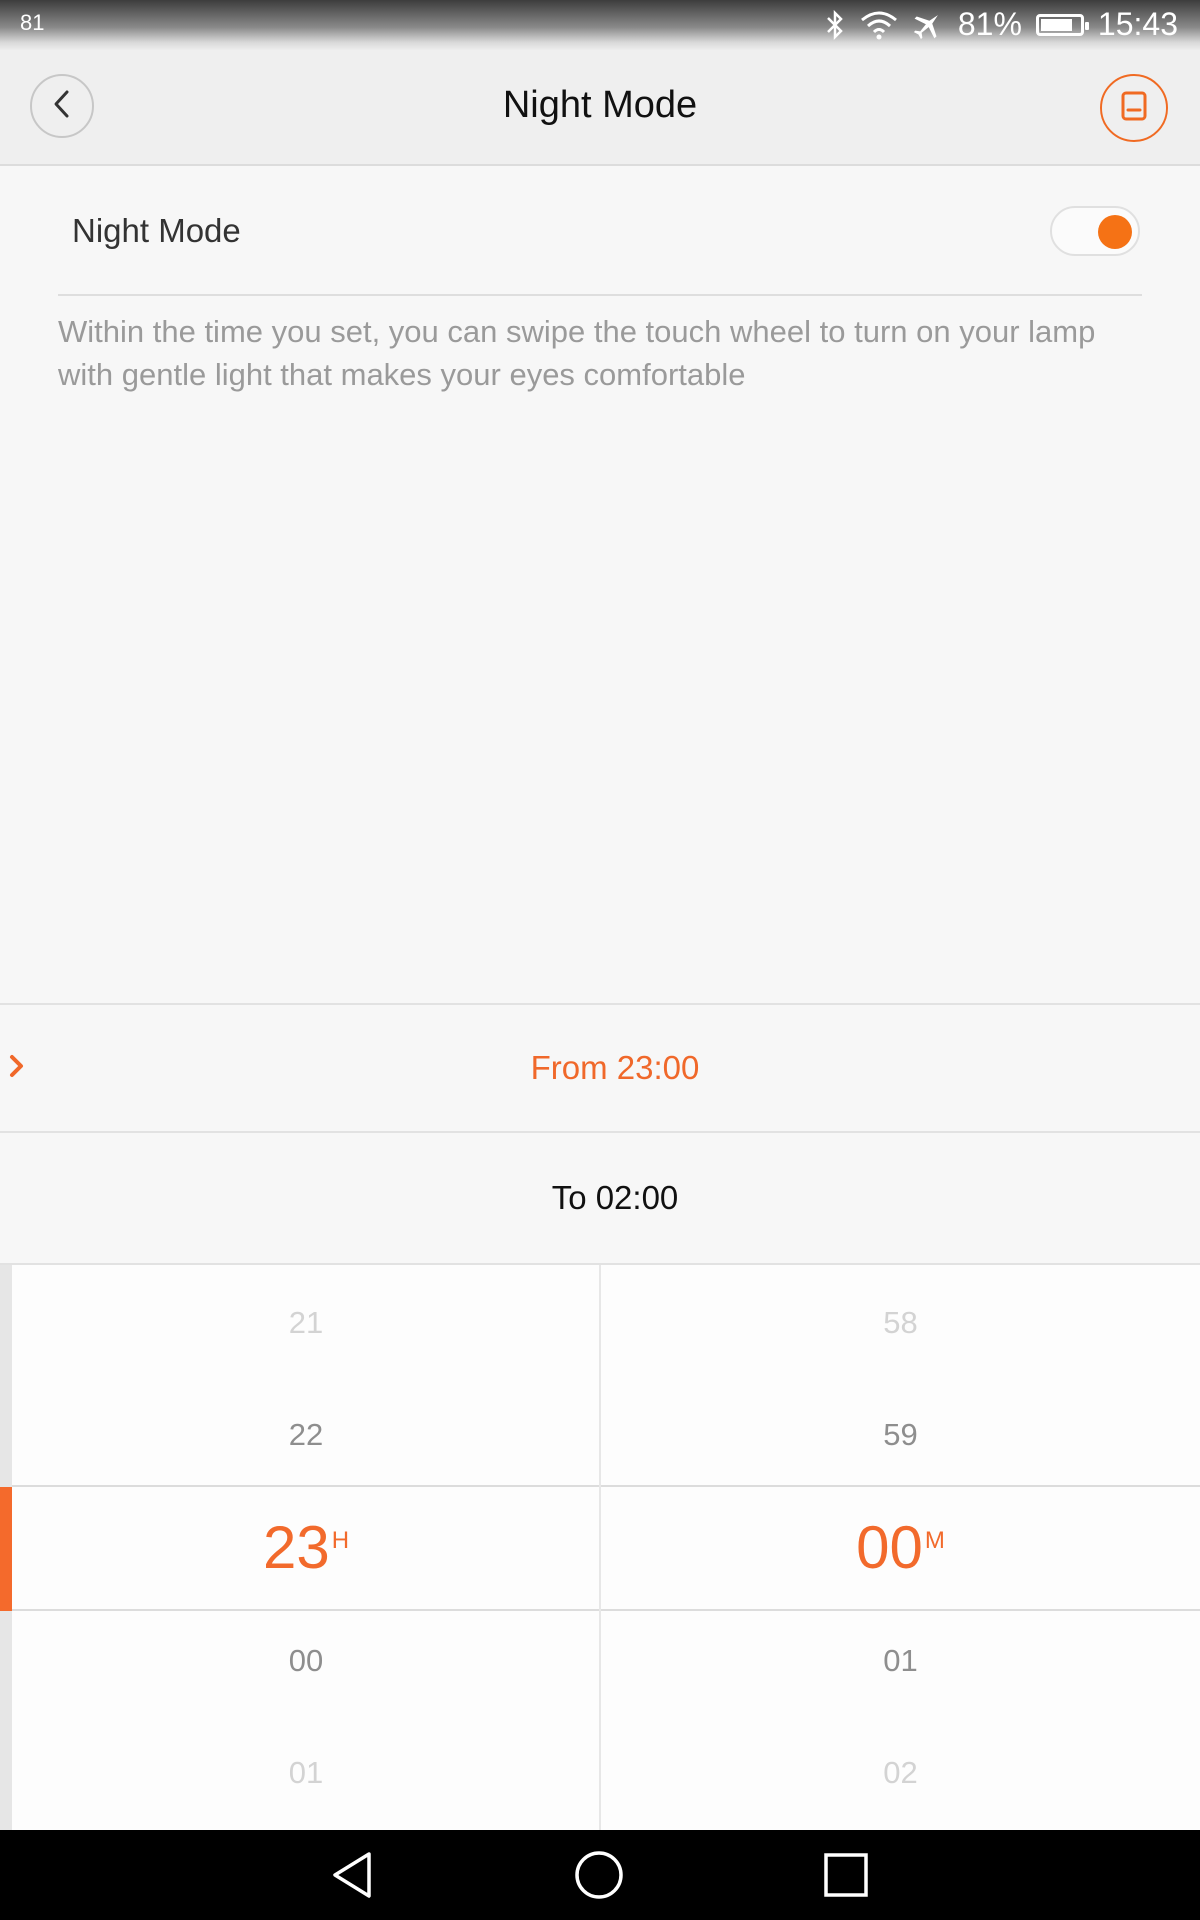 The height and width of the screenshot is (1920, 1200). I want to click on home-circle-icon, so click(599, 1875).